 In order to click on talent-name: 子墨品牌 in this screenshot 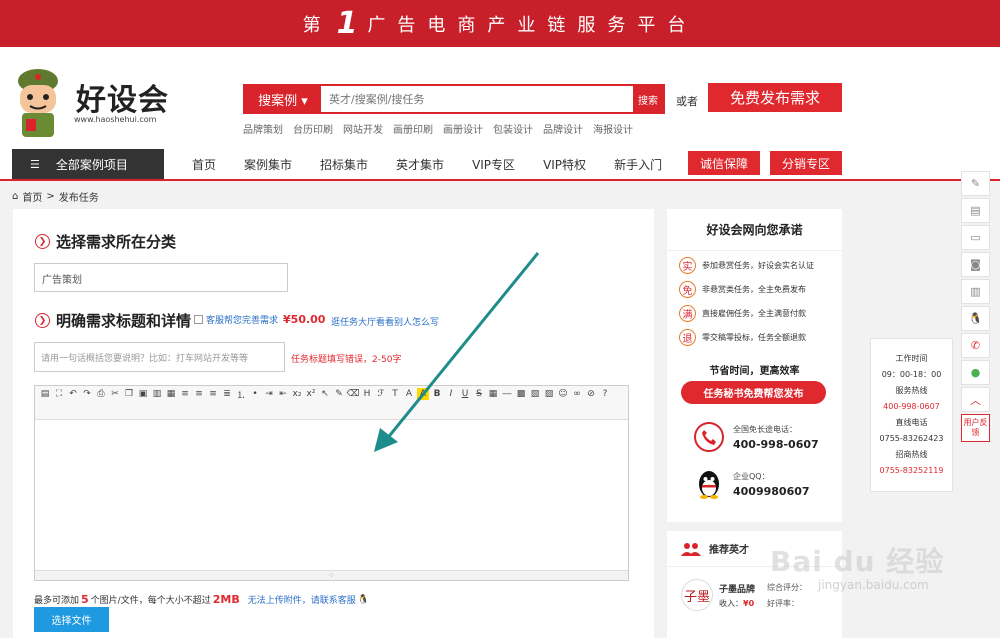, I will do `click(737, 588)`.